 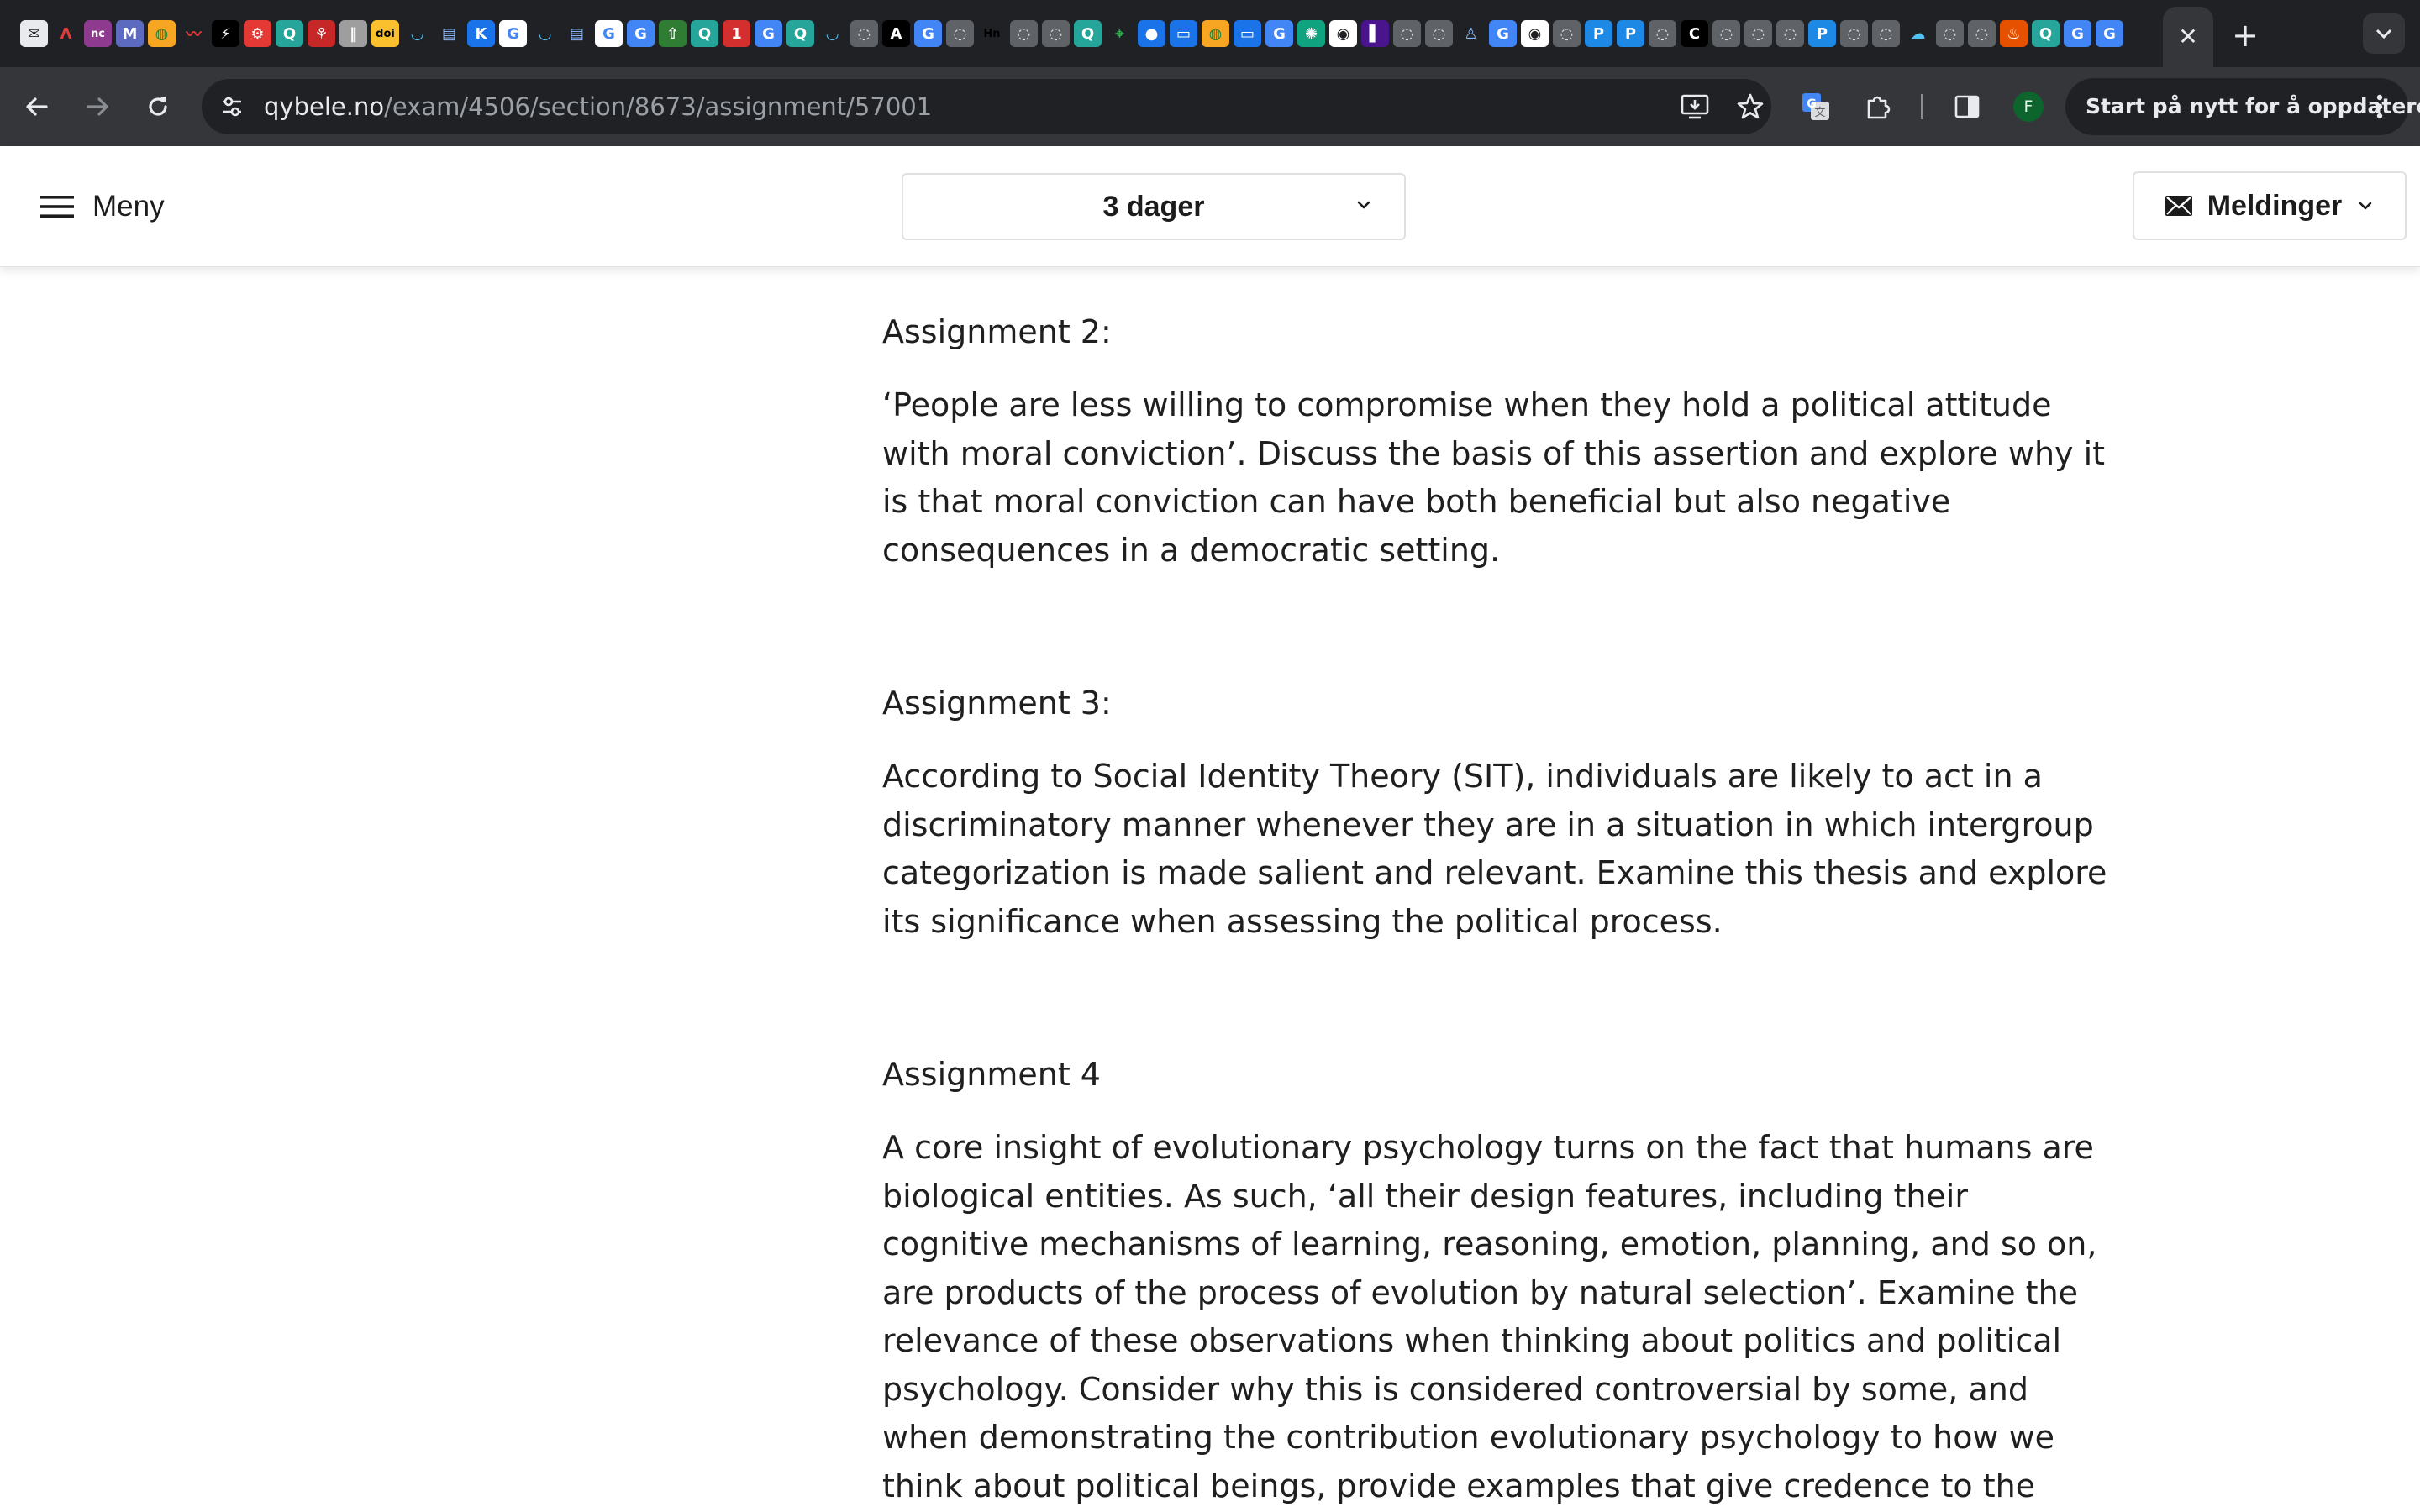 What do you see at coordinates (97, 107) in the screenshot?
I see `forward-button` at bounding box center [97, 107].